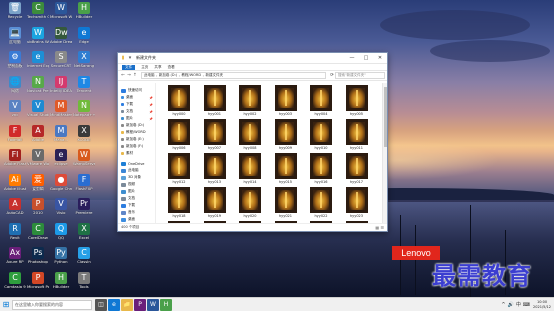 The height and width of the screenshot is (311, 554). Describe the element at coordinates (15, 162) in the screenshot. I see `desktop-shortcut: FlAdobe Flash Professional` at that location.